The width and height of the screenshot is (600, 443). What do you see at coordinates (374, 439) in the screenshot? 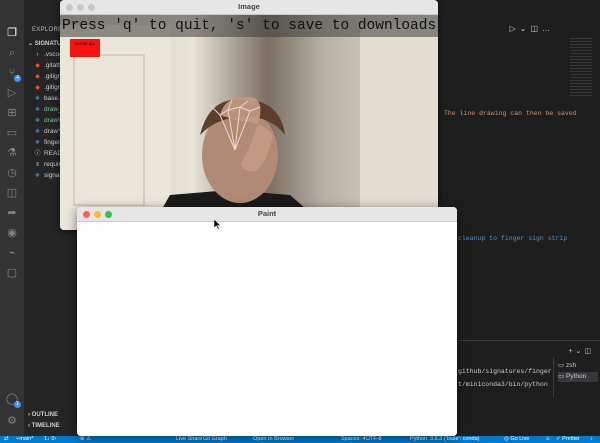
I see `status-encoding: UTF-8` at bounding box center [374, 439].